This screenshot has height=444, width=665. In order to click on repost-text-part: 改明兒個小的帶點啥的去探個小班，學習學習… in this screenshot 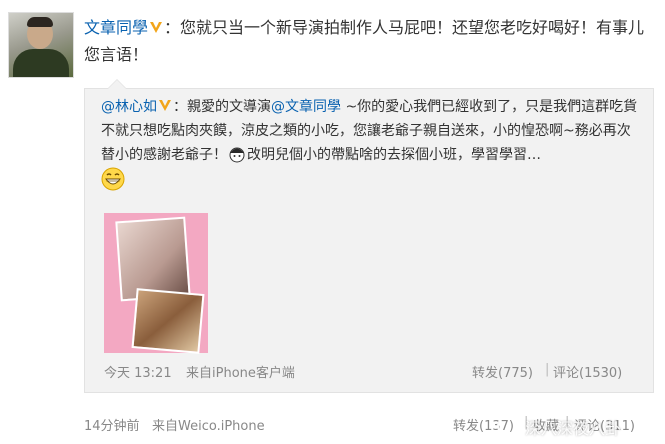, I will do `click(394, 155)`.